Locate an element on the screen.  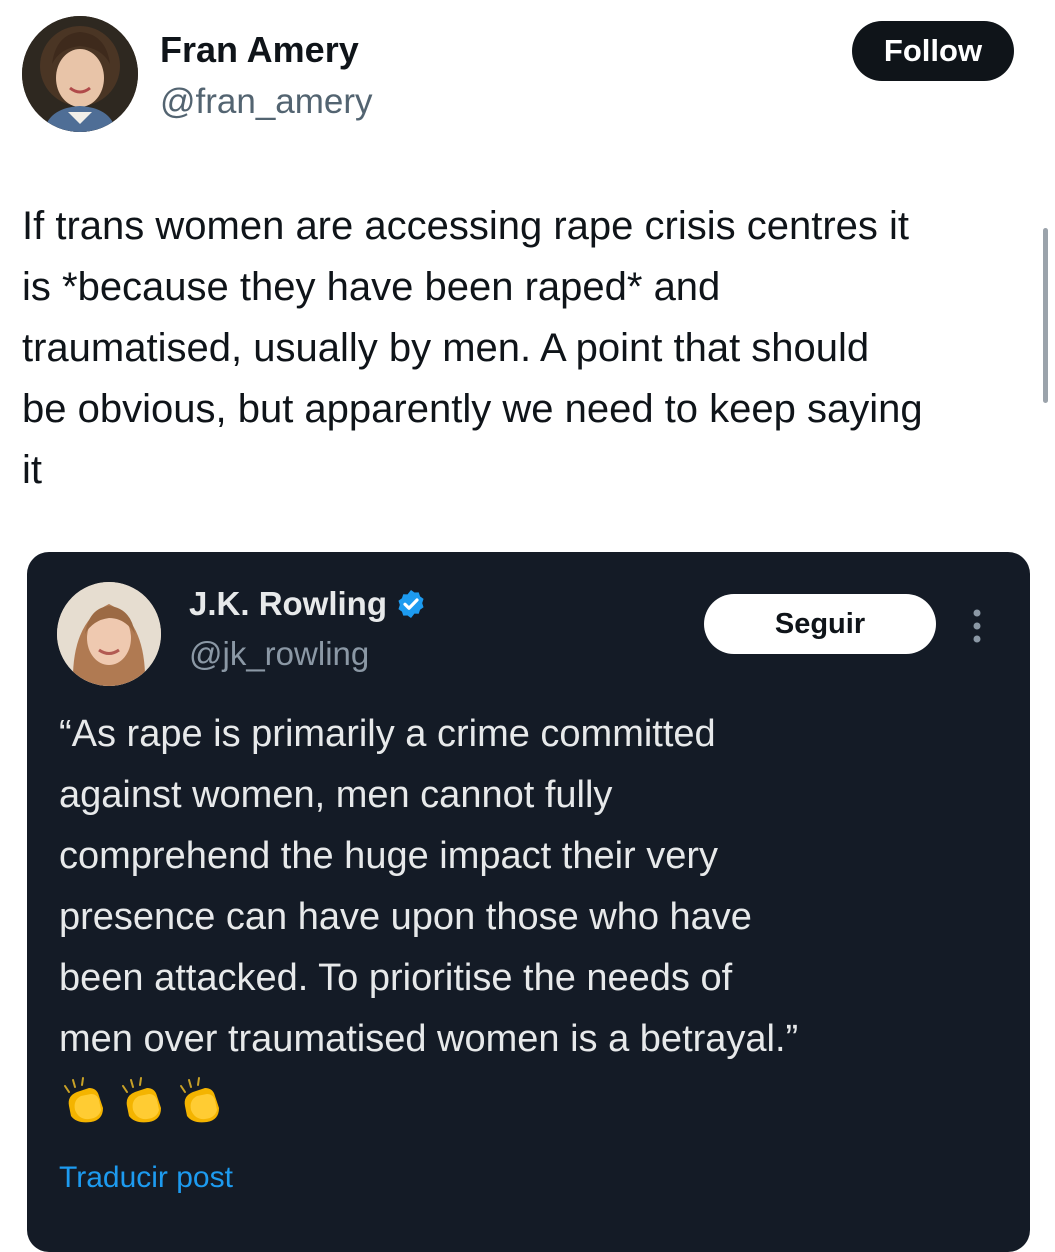
quoted-author-name: J.K. Rowling is located at coordinates (288, 604).